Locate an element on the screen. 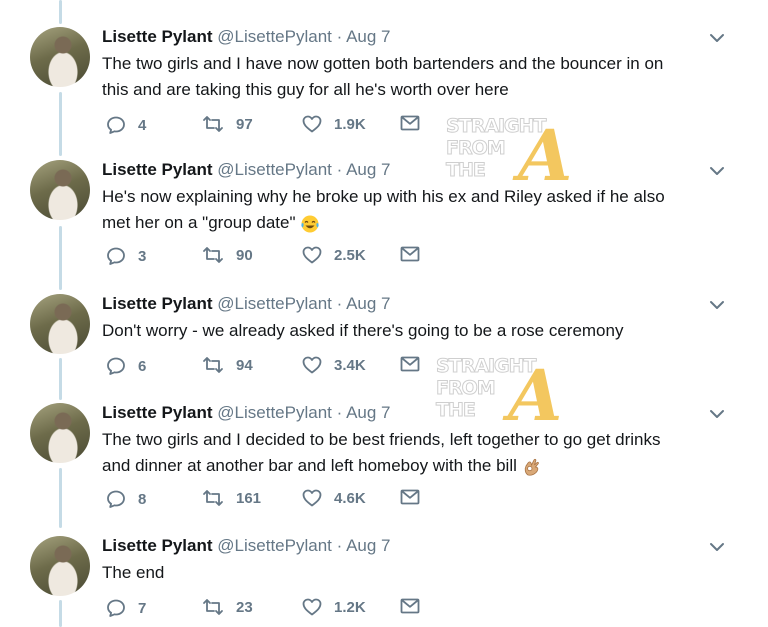 This screenshot has height=627, width=768. like-button: 1.9K is located at coordinates (334, 124).